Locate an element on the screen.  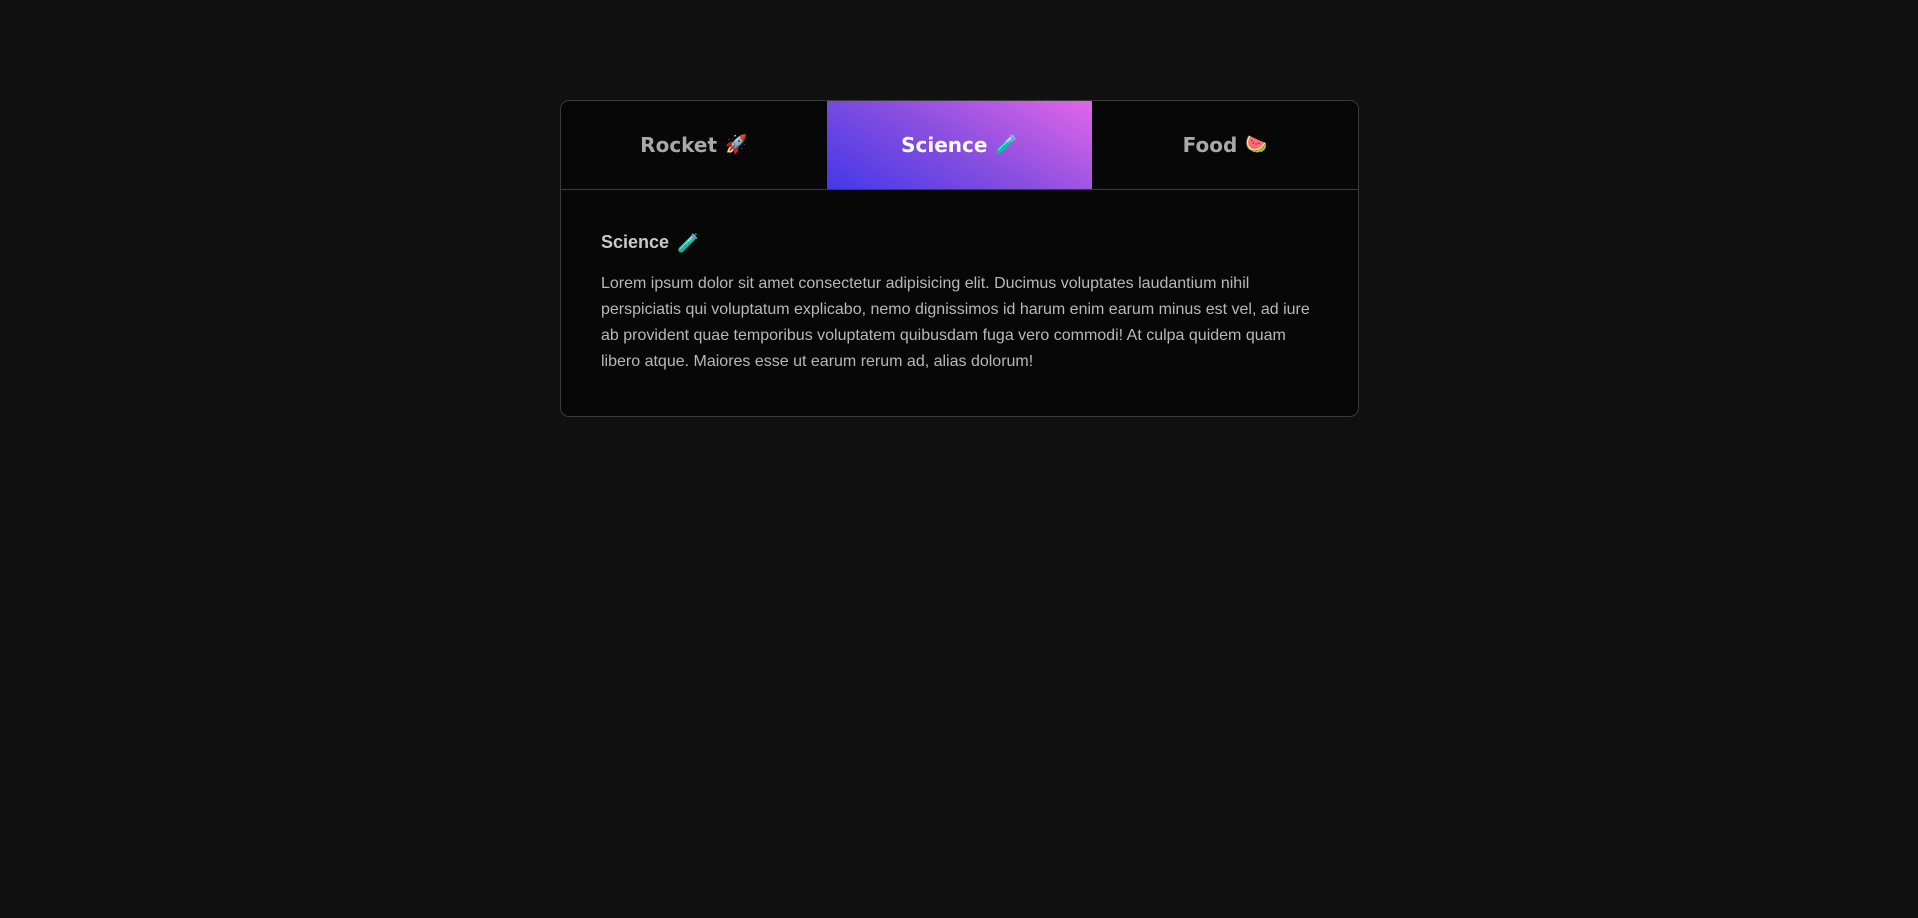
tab-rocket: Rocket 🚀 is located at coordinates (694, 145).